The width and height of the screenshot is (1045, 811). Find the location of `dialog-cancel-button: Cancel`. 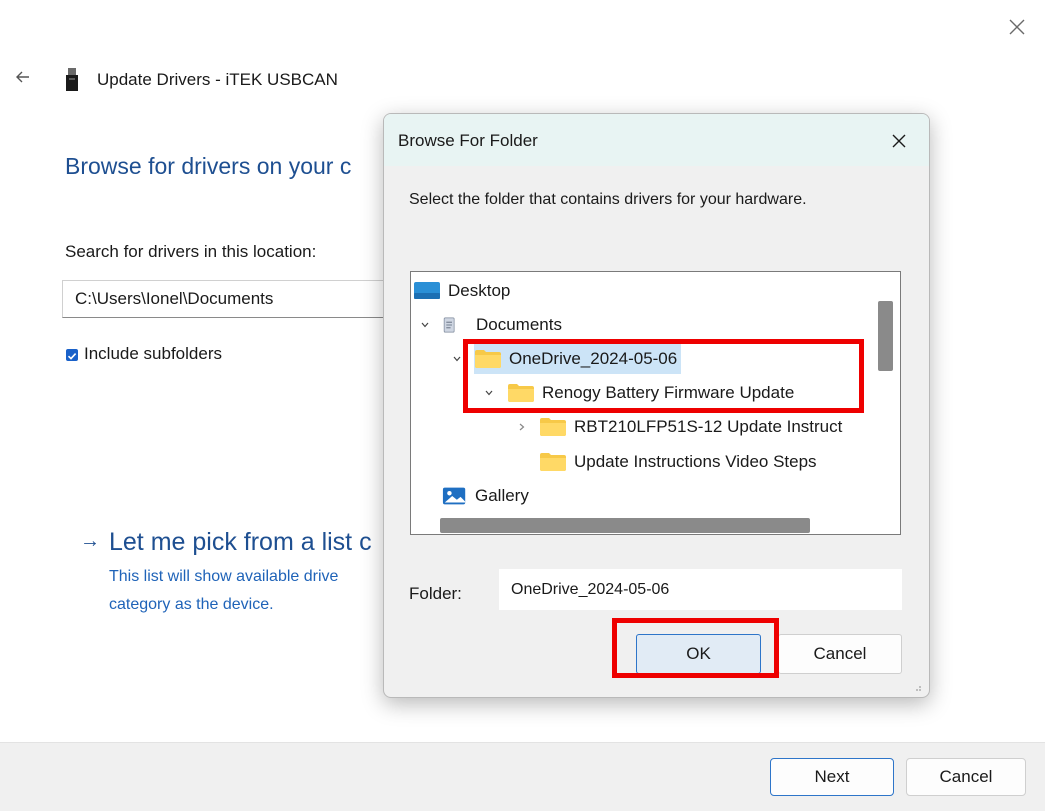

dialog-cancel-button: Cancel is located at coordinates (840, 654).